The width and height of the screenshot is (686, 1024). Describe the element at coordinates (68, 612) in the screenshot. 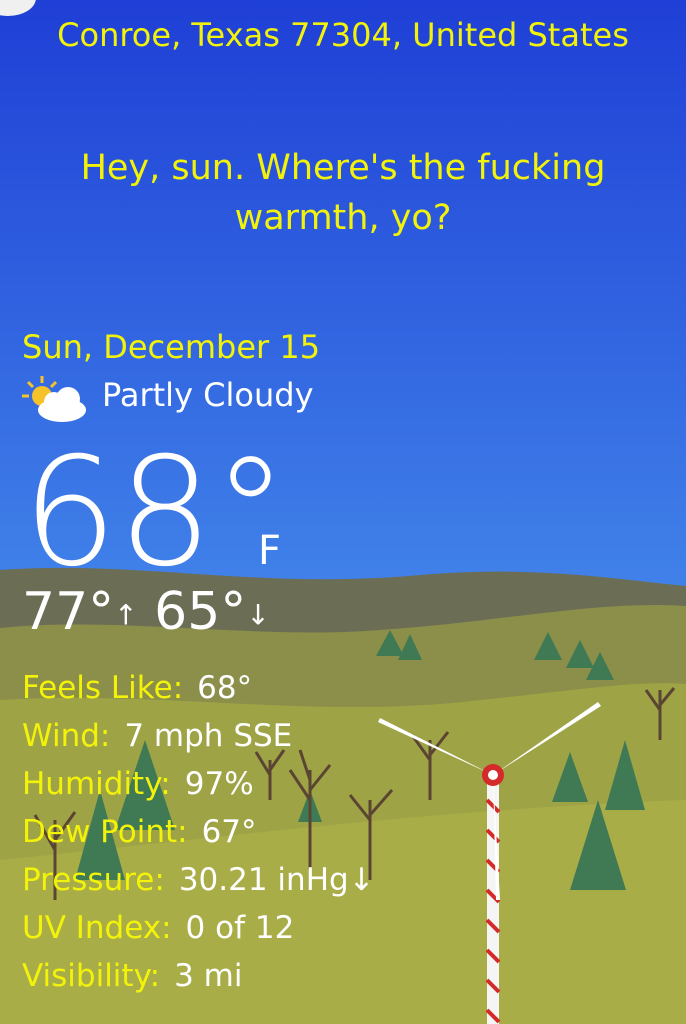

I see `high-temp: 77°` at that location.